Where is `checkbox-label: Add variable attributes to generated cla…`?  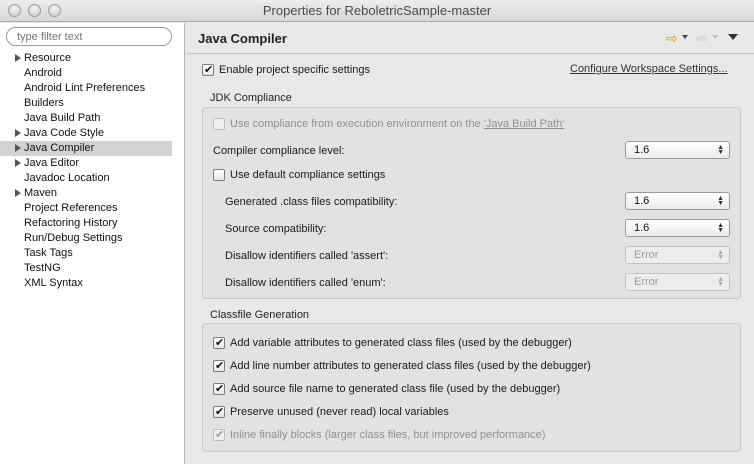 checkbox-label: Add variable attributes to generated cla… is located at coordinates (401, 343).